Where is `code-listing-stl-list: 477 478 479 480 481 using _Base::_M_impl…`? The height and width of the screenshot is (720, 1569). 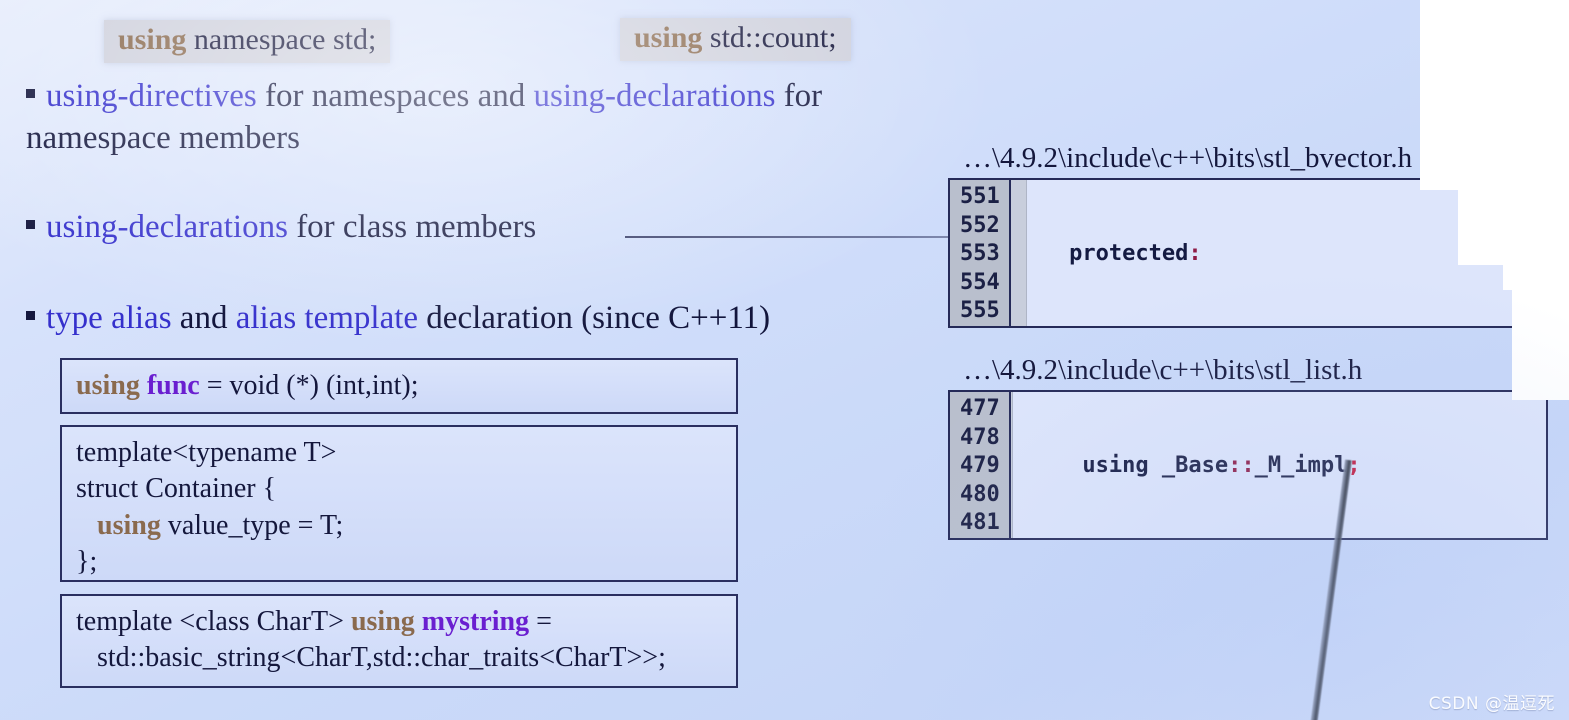
code-listing-stl-list: 477 478 479 480 481 using _Base::_M_impl… is located at coordinates (1248, 465).